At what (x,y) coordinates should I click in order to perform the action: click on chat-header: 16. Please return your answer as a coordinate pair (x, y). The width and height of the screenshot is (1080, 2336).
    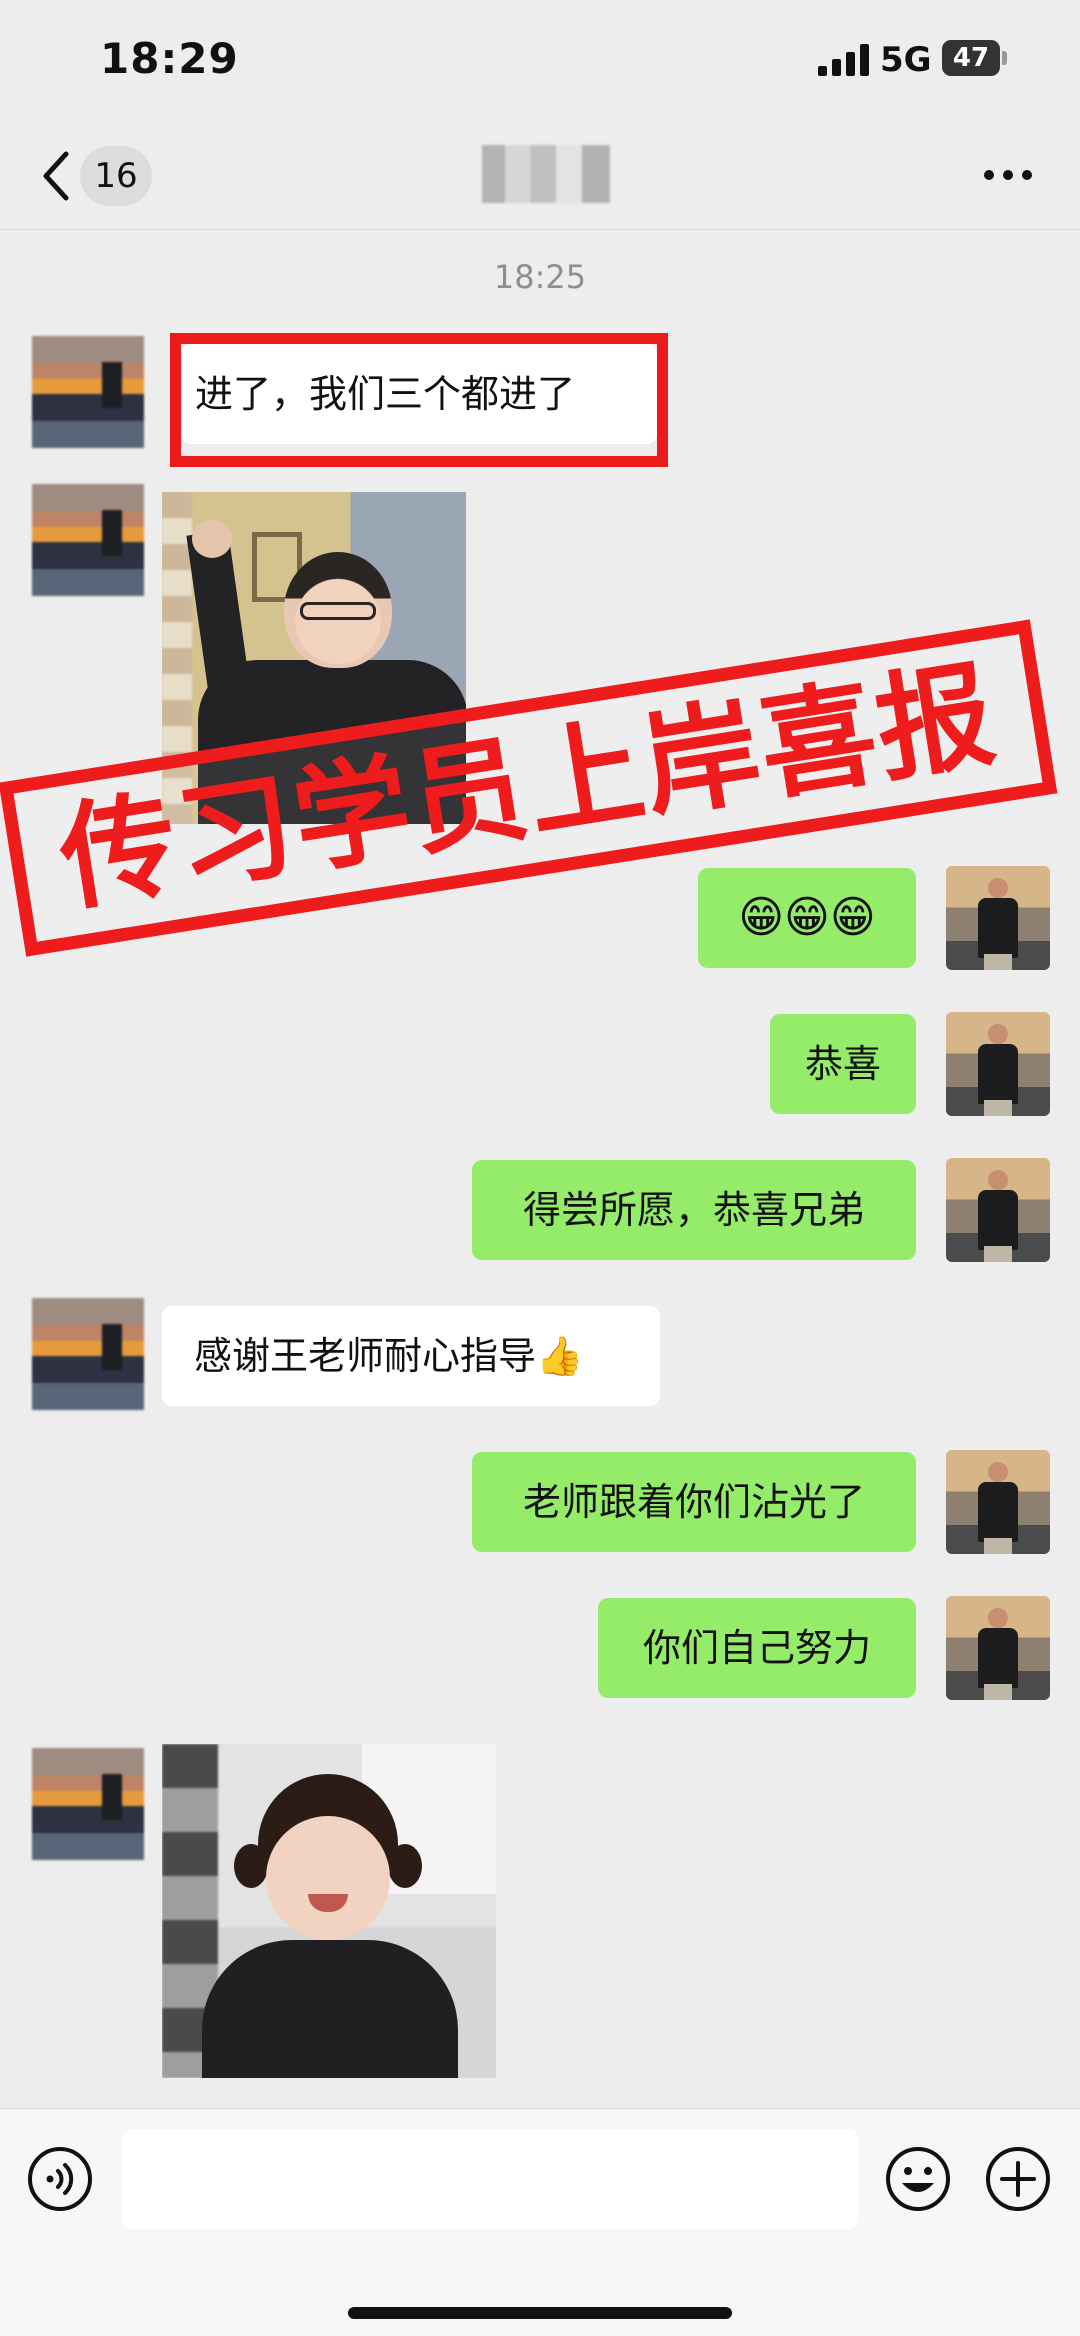
    Looking at the image, I should click on (540, 175).